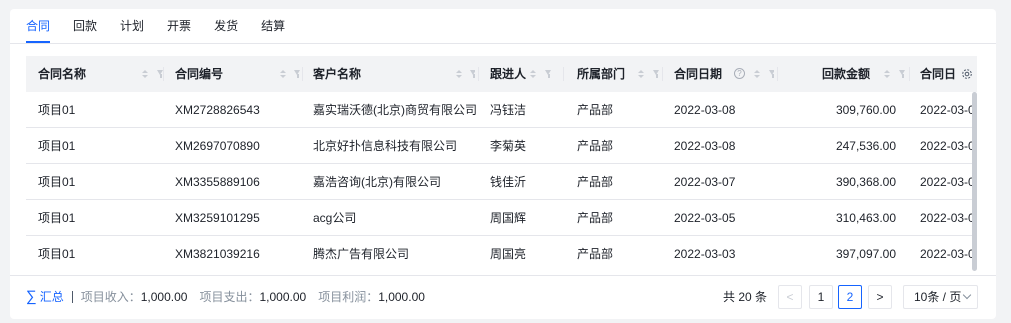  I want to click on column-header-owner: 跟进人, so click(525, 74).